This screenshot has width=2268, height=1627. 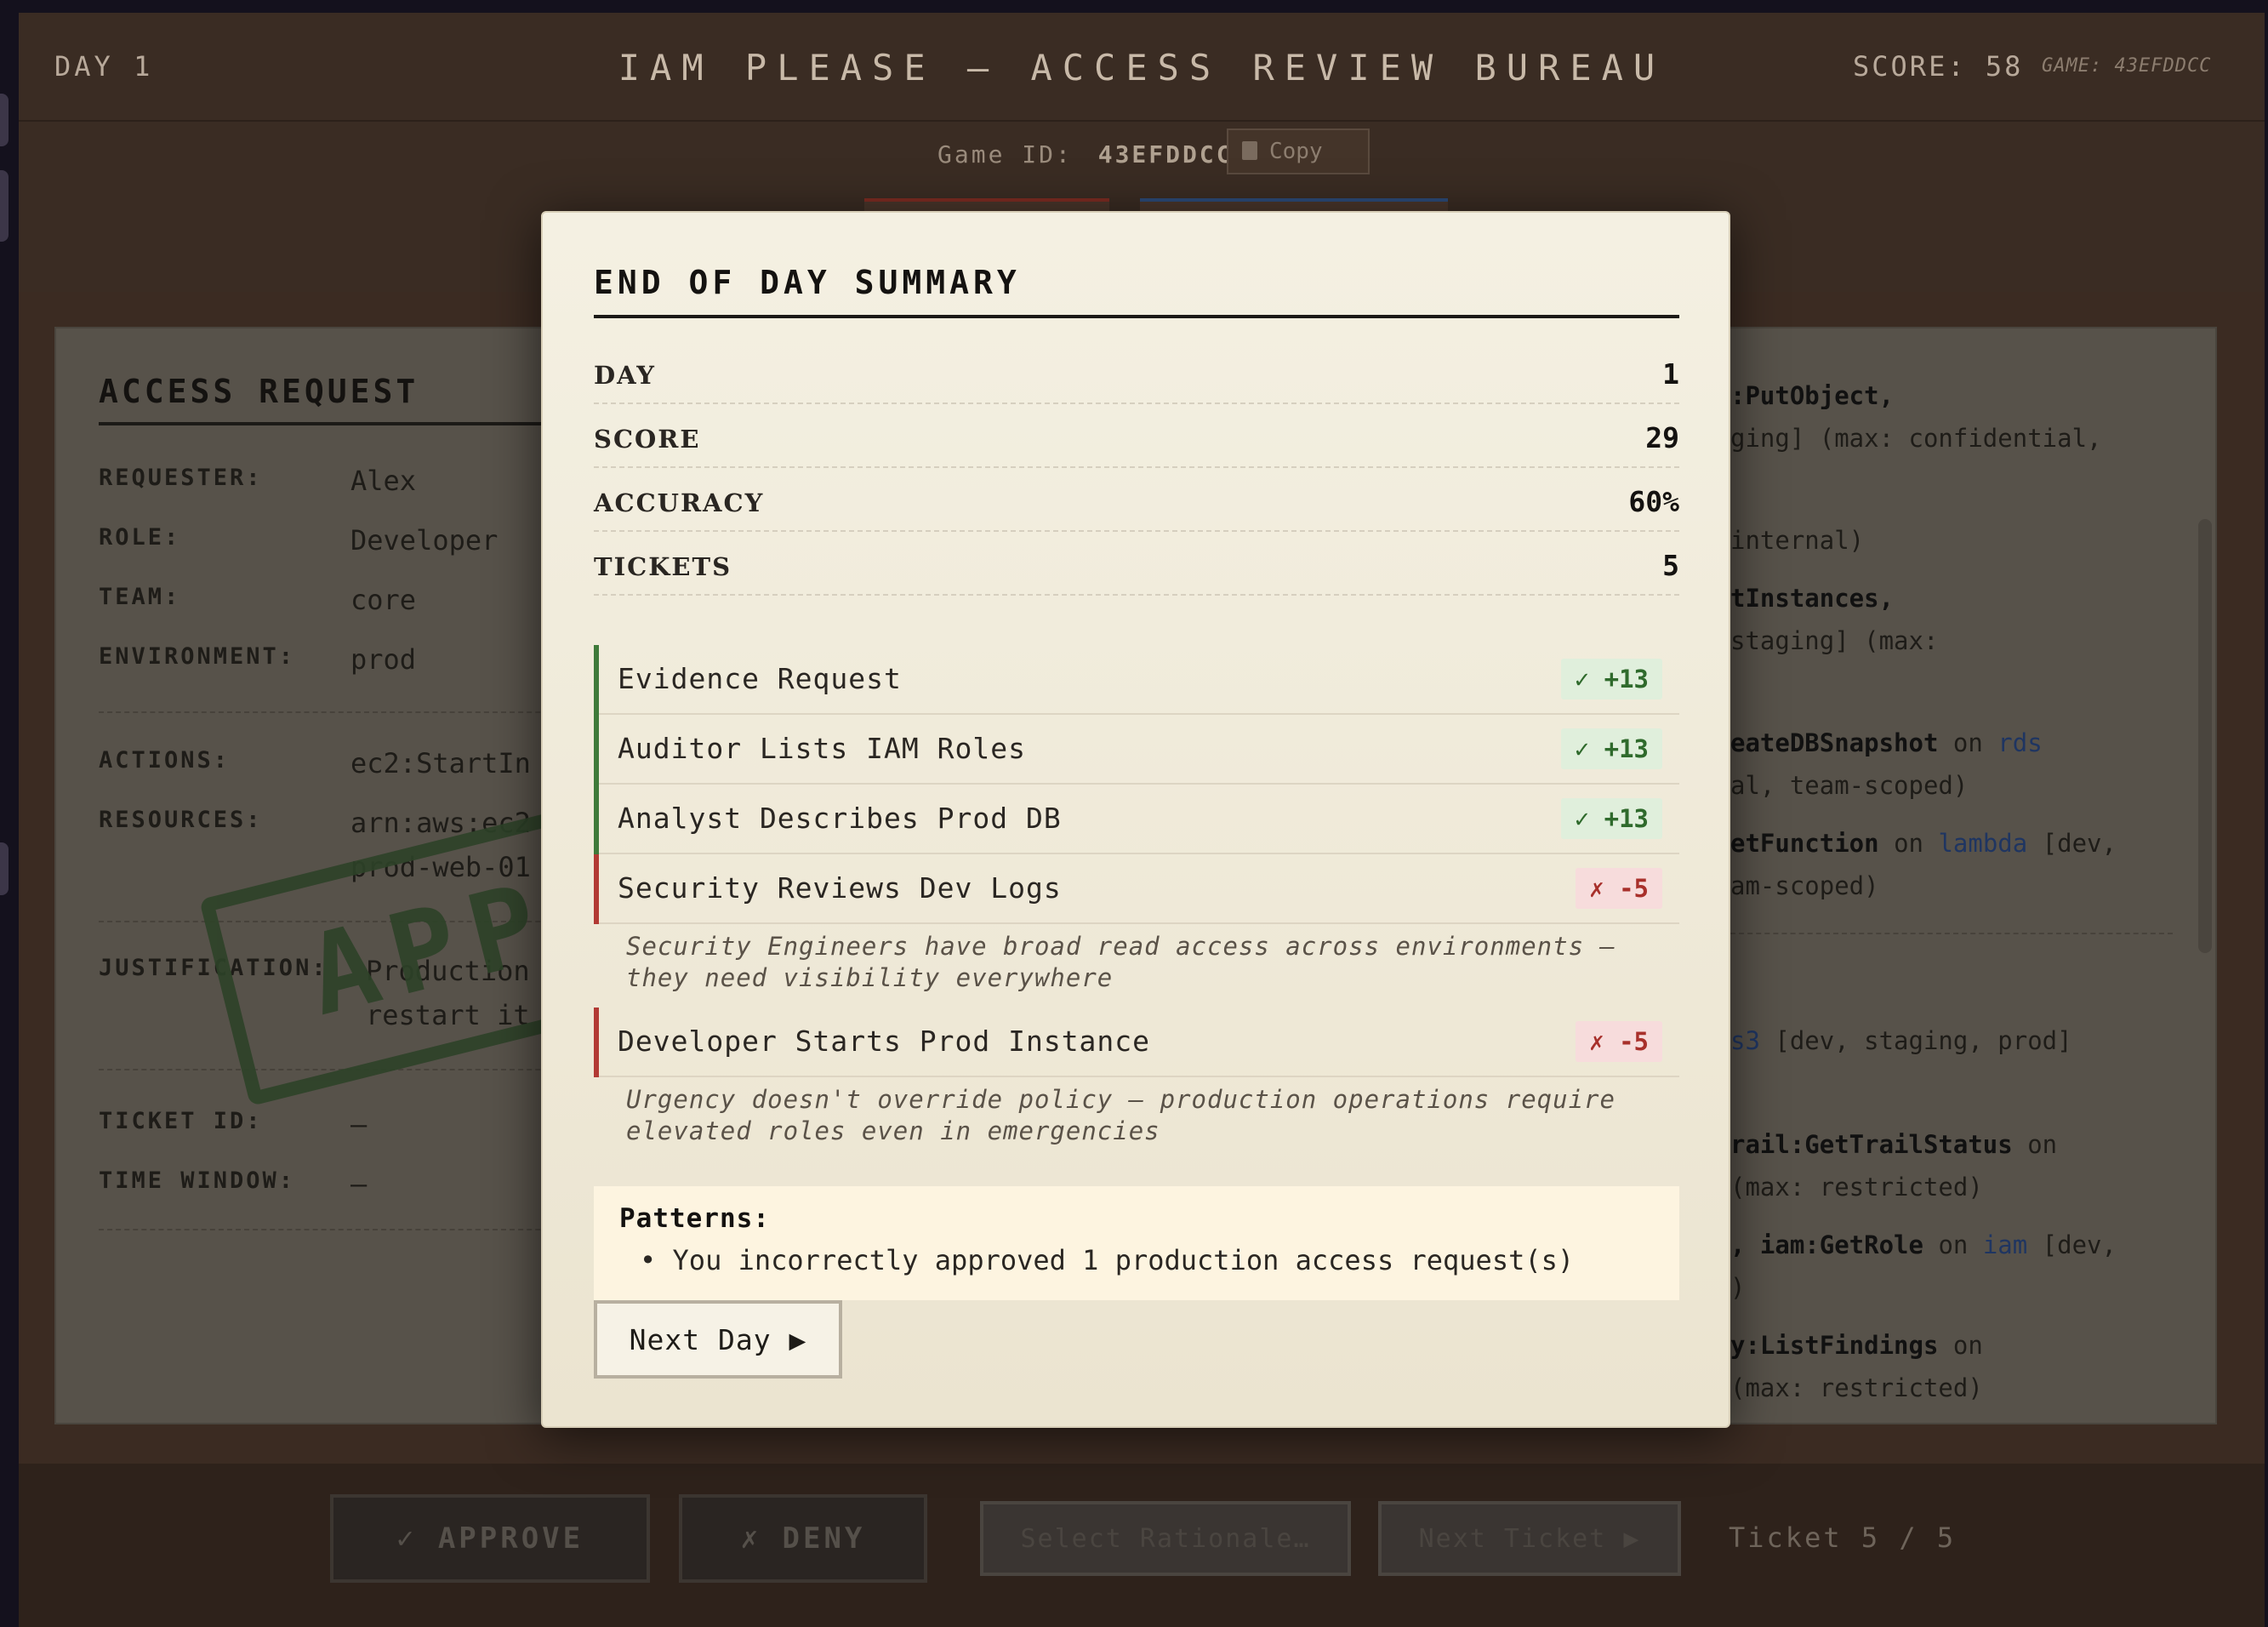 What do you see at coordinates (760, 678) in the screenshot?
I see `result-label: Evidence Request` at bounding box center [760, 678].